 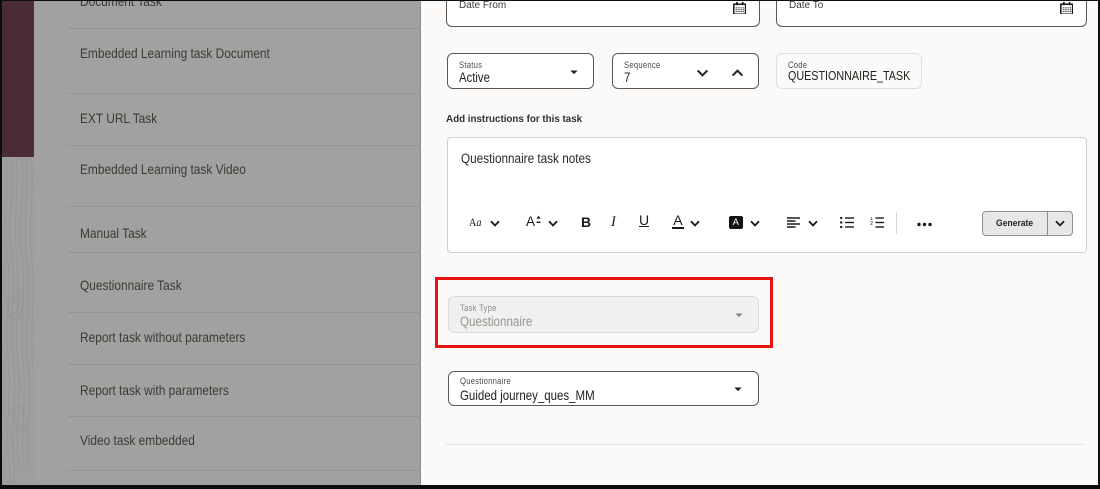 What do you see at coordinates (871, 224) in the screenshot?
I see `svg-text: 2` at bounding box center [871, 224].